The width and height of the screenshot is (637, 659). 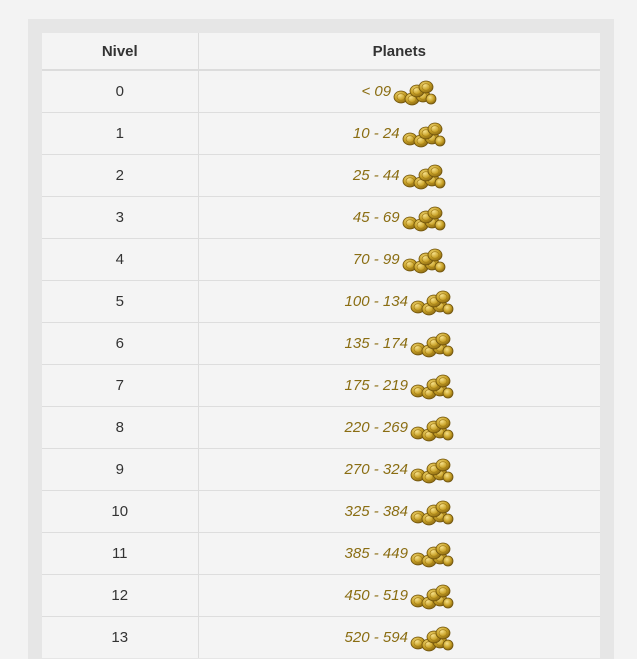 I want to click on planets-range: 325 - 384, so click(x=376, y=511).